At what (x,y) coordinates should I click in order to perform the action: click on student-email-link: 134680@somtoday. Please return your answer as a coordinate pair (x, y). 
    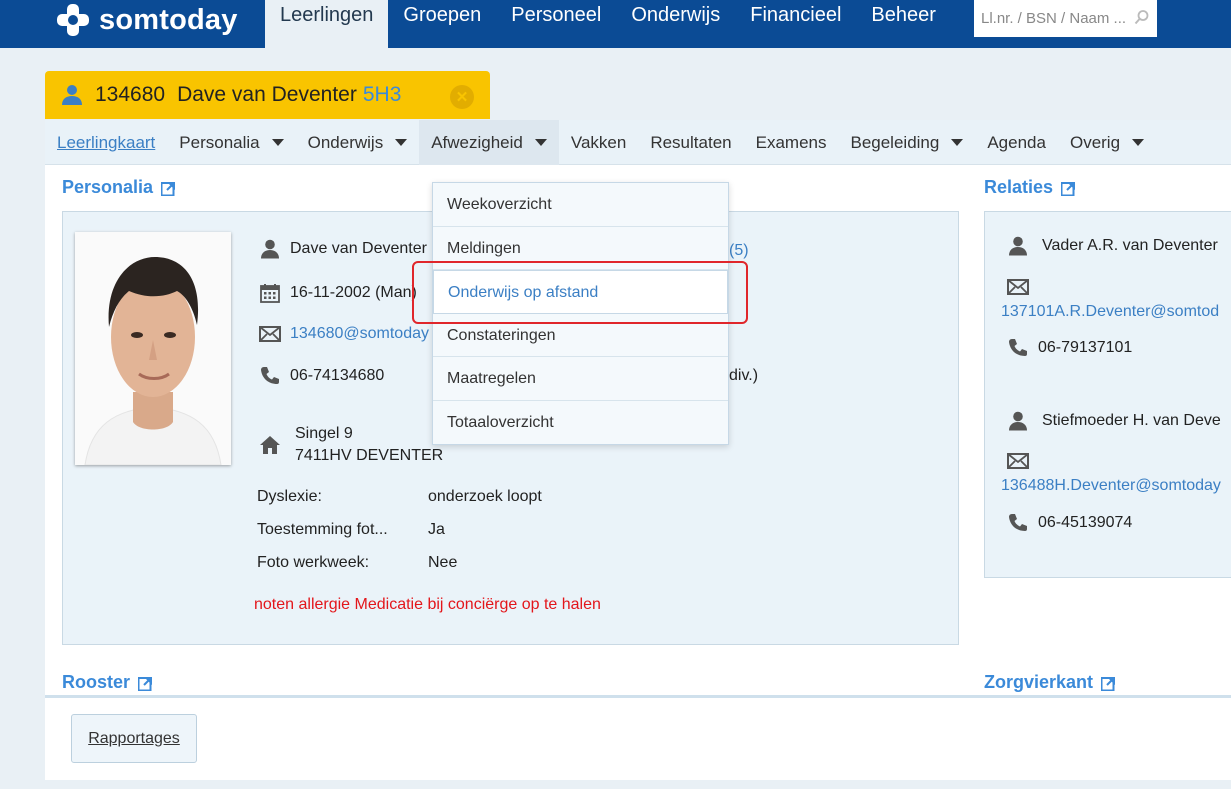
    Looking at the image, I should click on (359, 334).